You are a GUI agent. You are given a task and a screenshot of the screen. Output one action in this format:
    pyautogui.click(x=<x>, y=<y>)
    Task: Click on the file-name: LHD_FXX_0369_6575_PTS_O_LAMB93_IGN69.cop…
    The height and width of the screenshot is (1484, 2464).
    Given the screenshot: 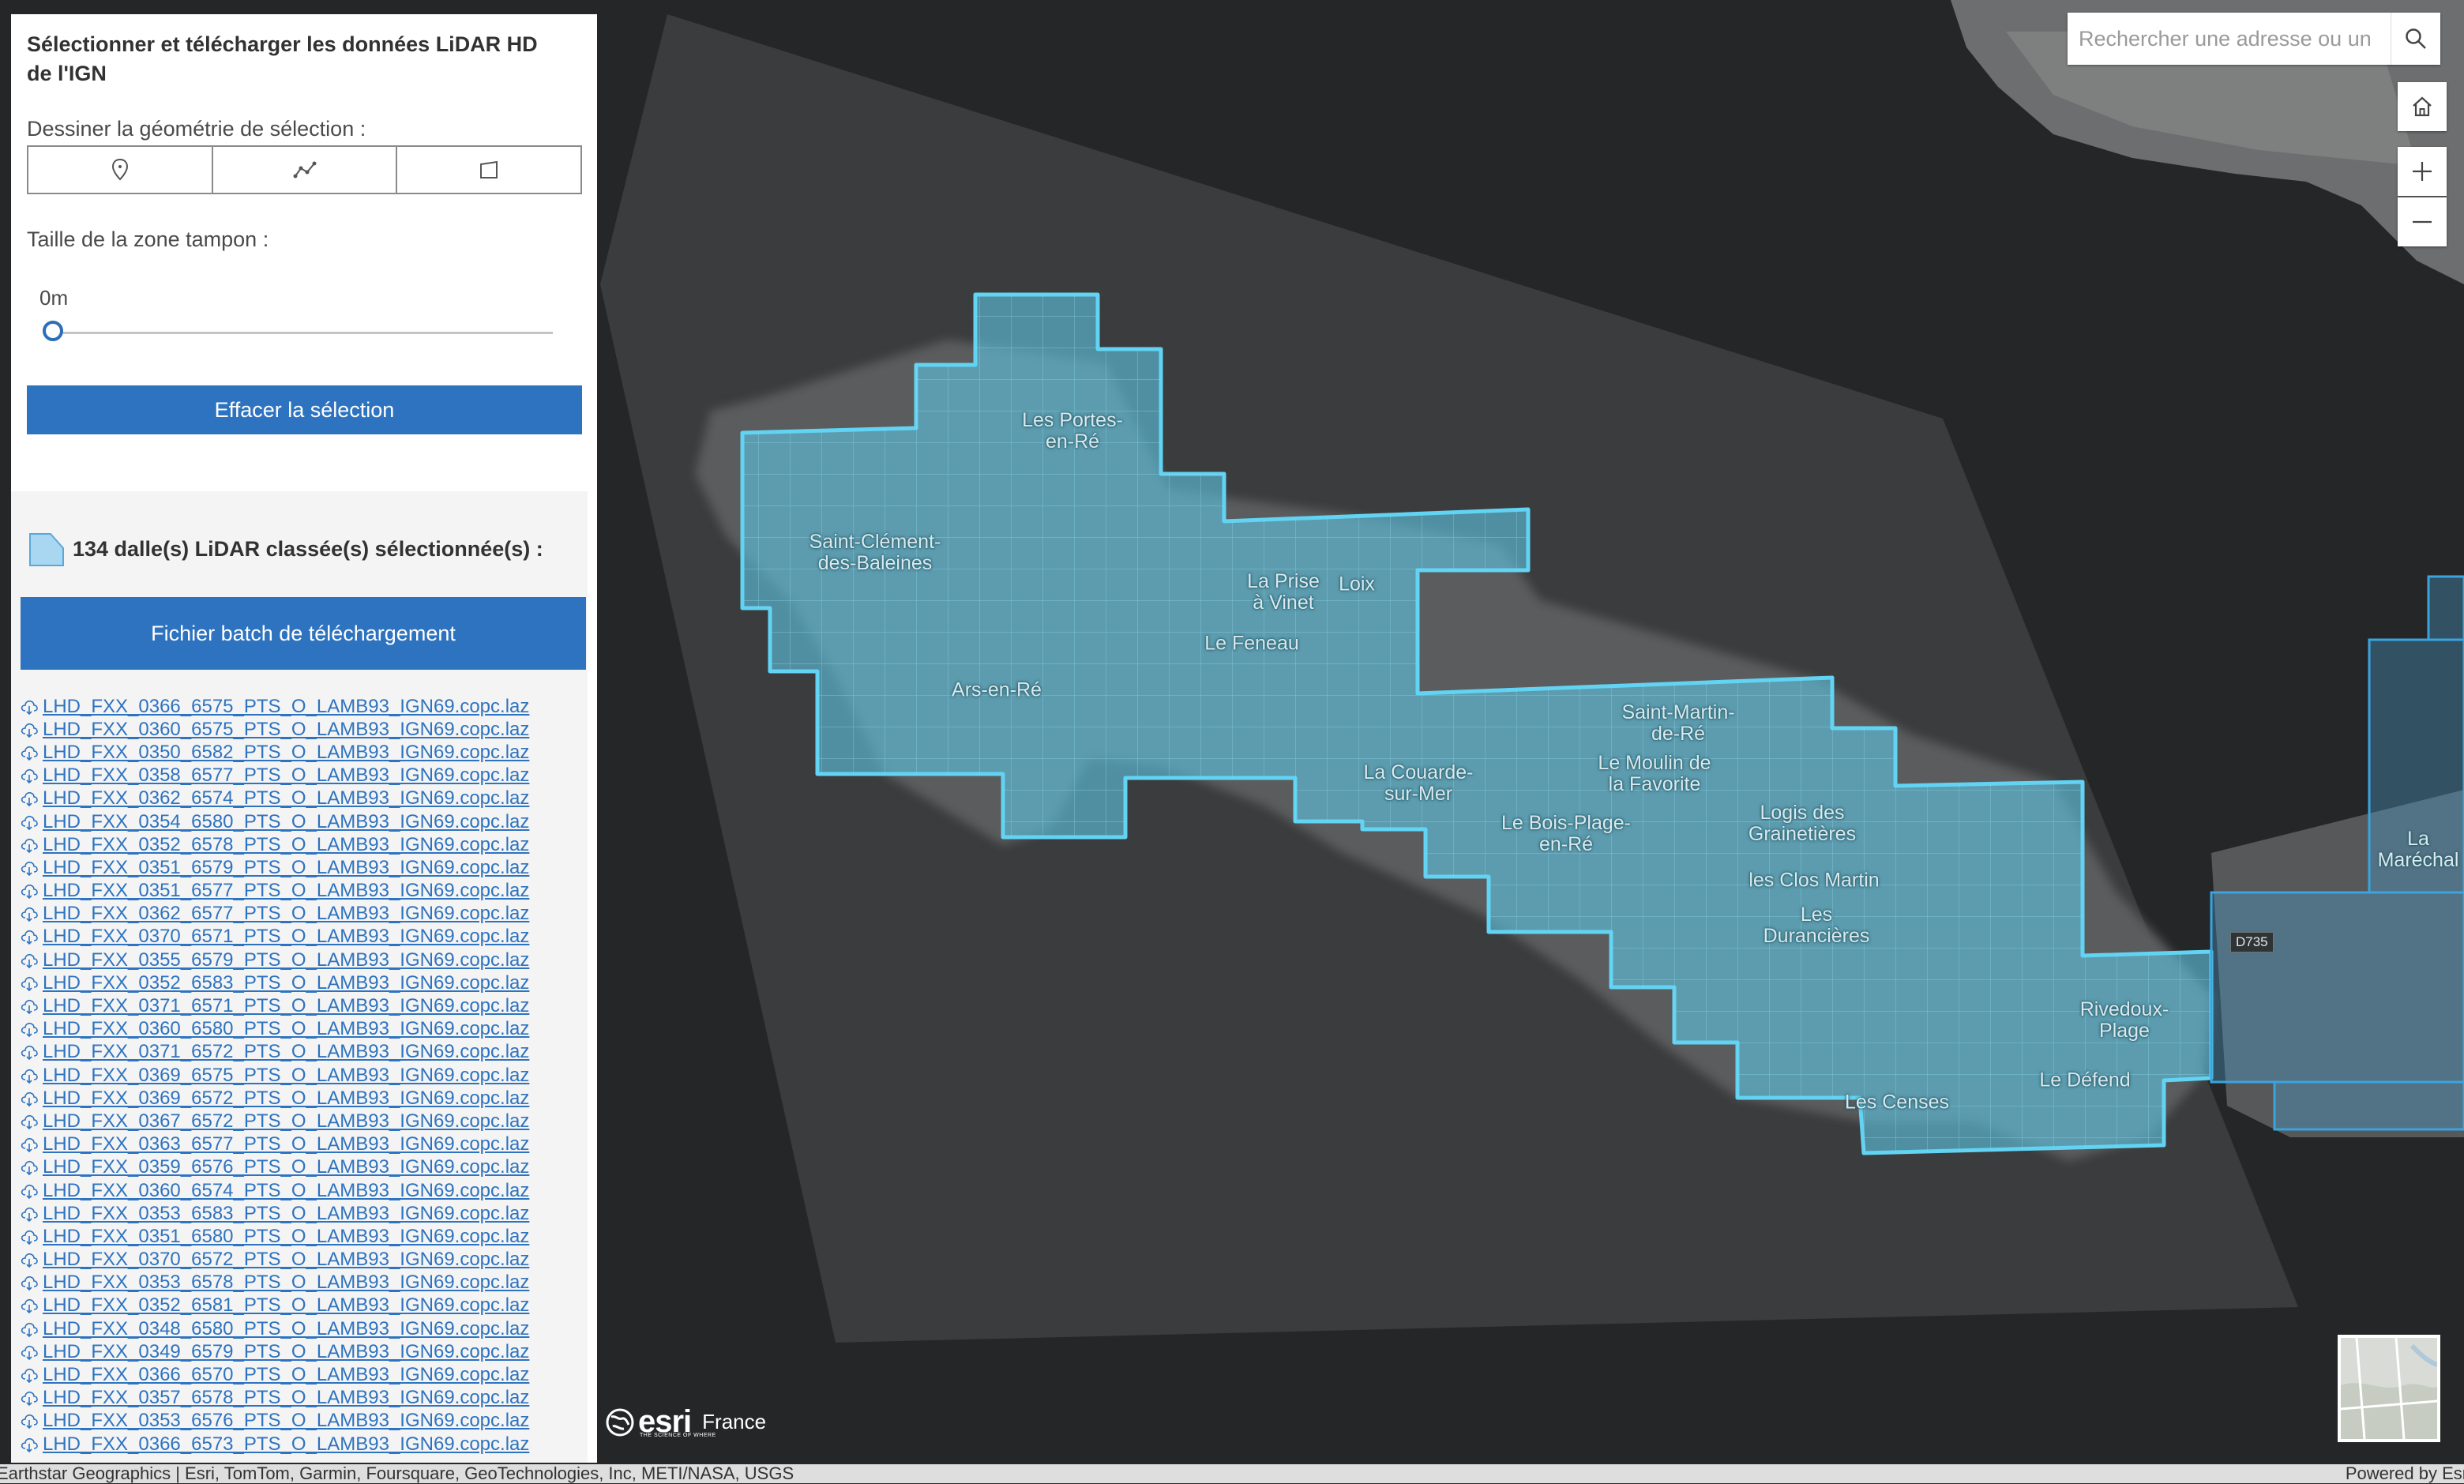 What is the action you would take?
    pyautogui.click(x=286, y=1075)
    